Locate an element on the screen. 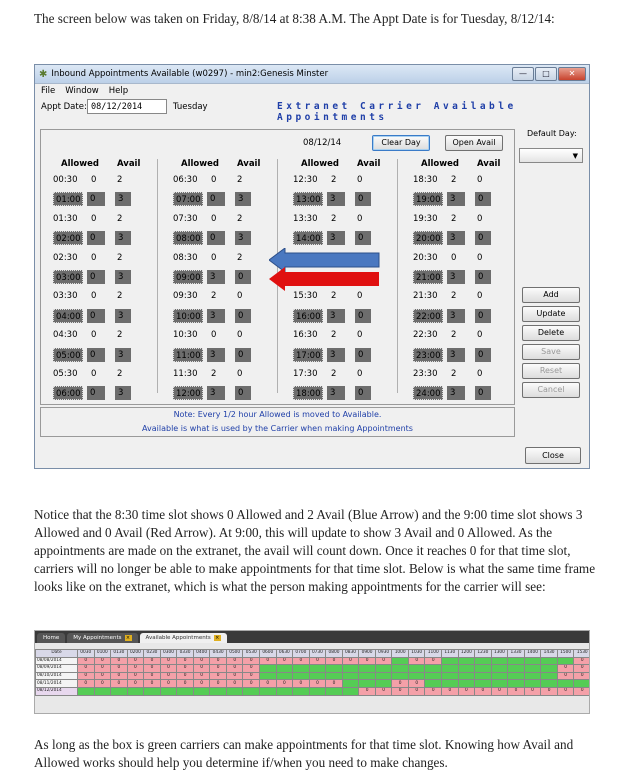 Image resolution: width=625 pixels, height=780 pixels. reset-button: Reset is located at coordinates (551, 371).